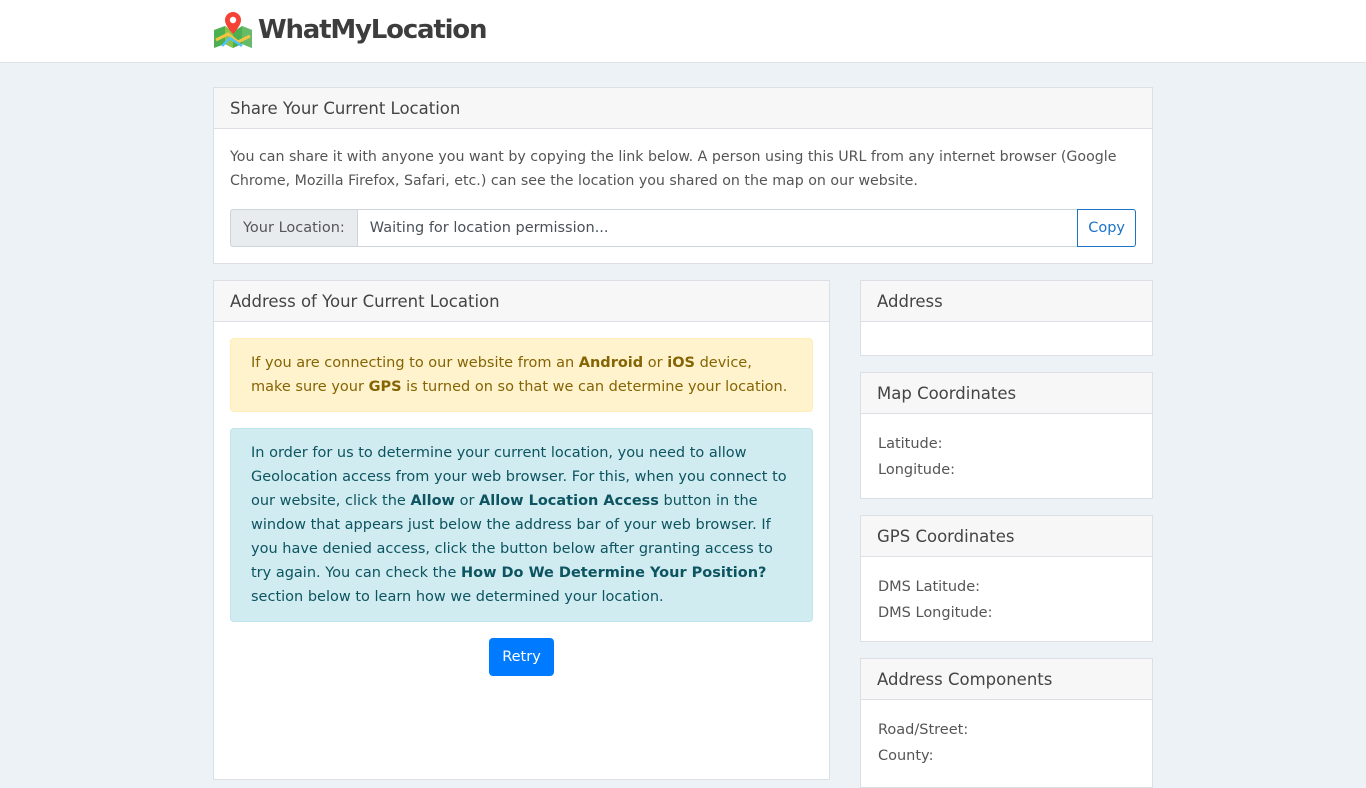 The width and height of the screenshot is (1366, 788). Describe the element at coordinates (683, 108) in the screenshot. I see `share-card-title: Share Your Current Location` at that location.